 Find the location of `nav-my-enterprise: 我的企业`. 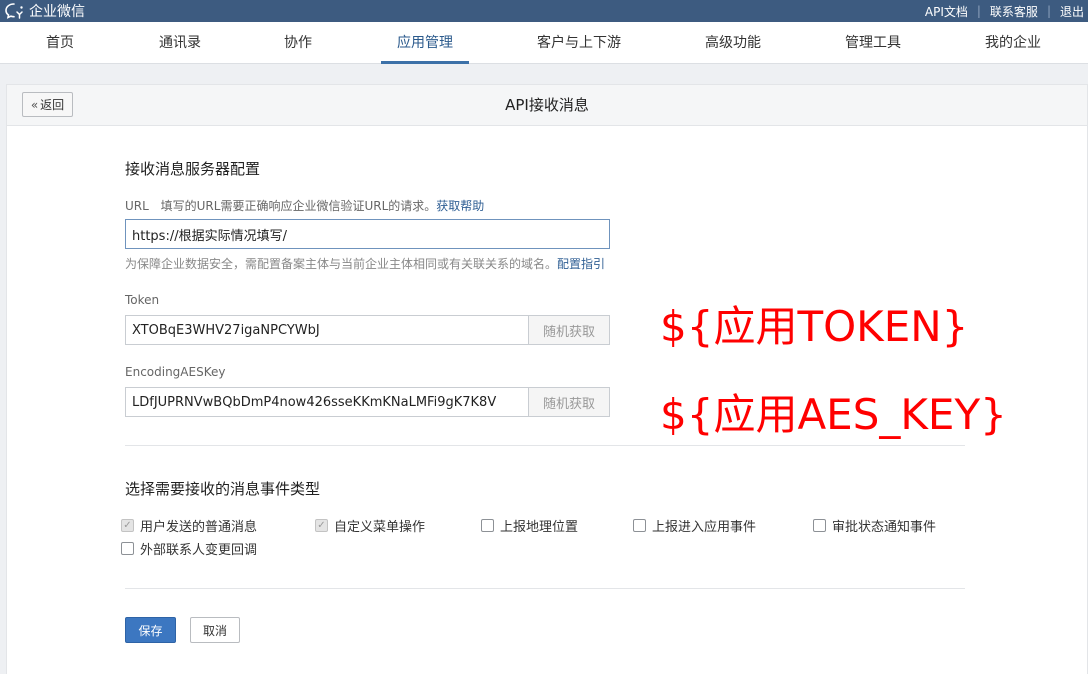

nav-my-enterprise: 我的企业 is located at coordinates (1013, 43).